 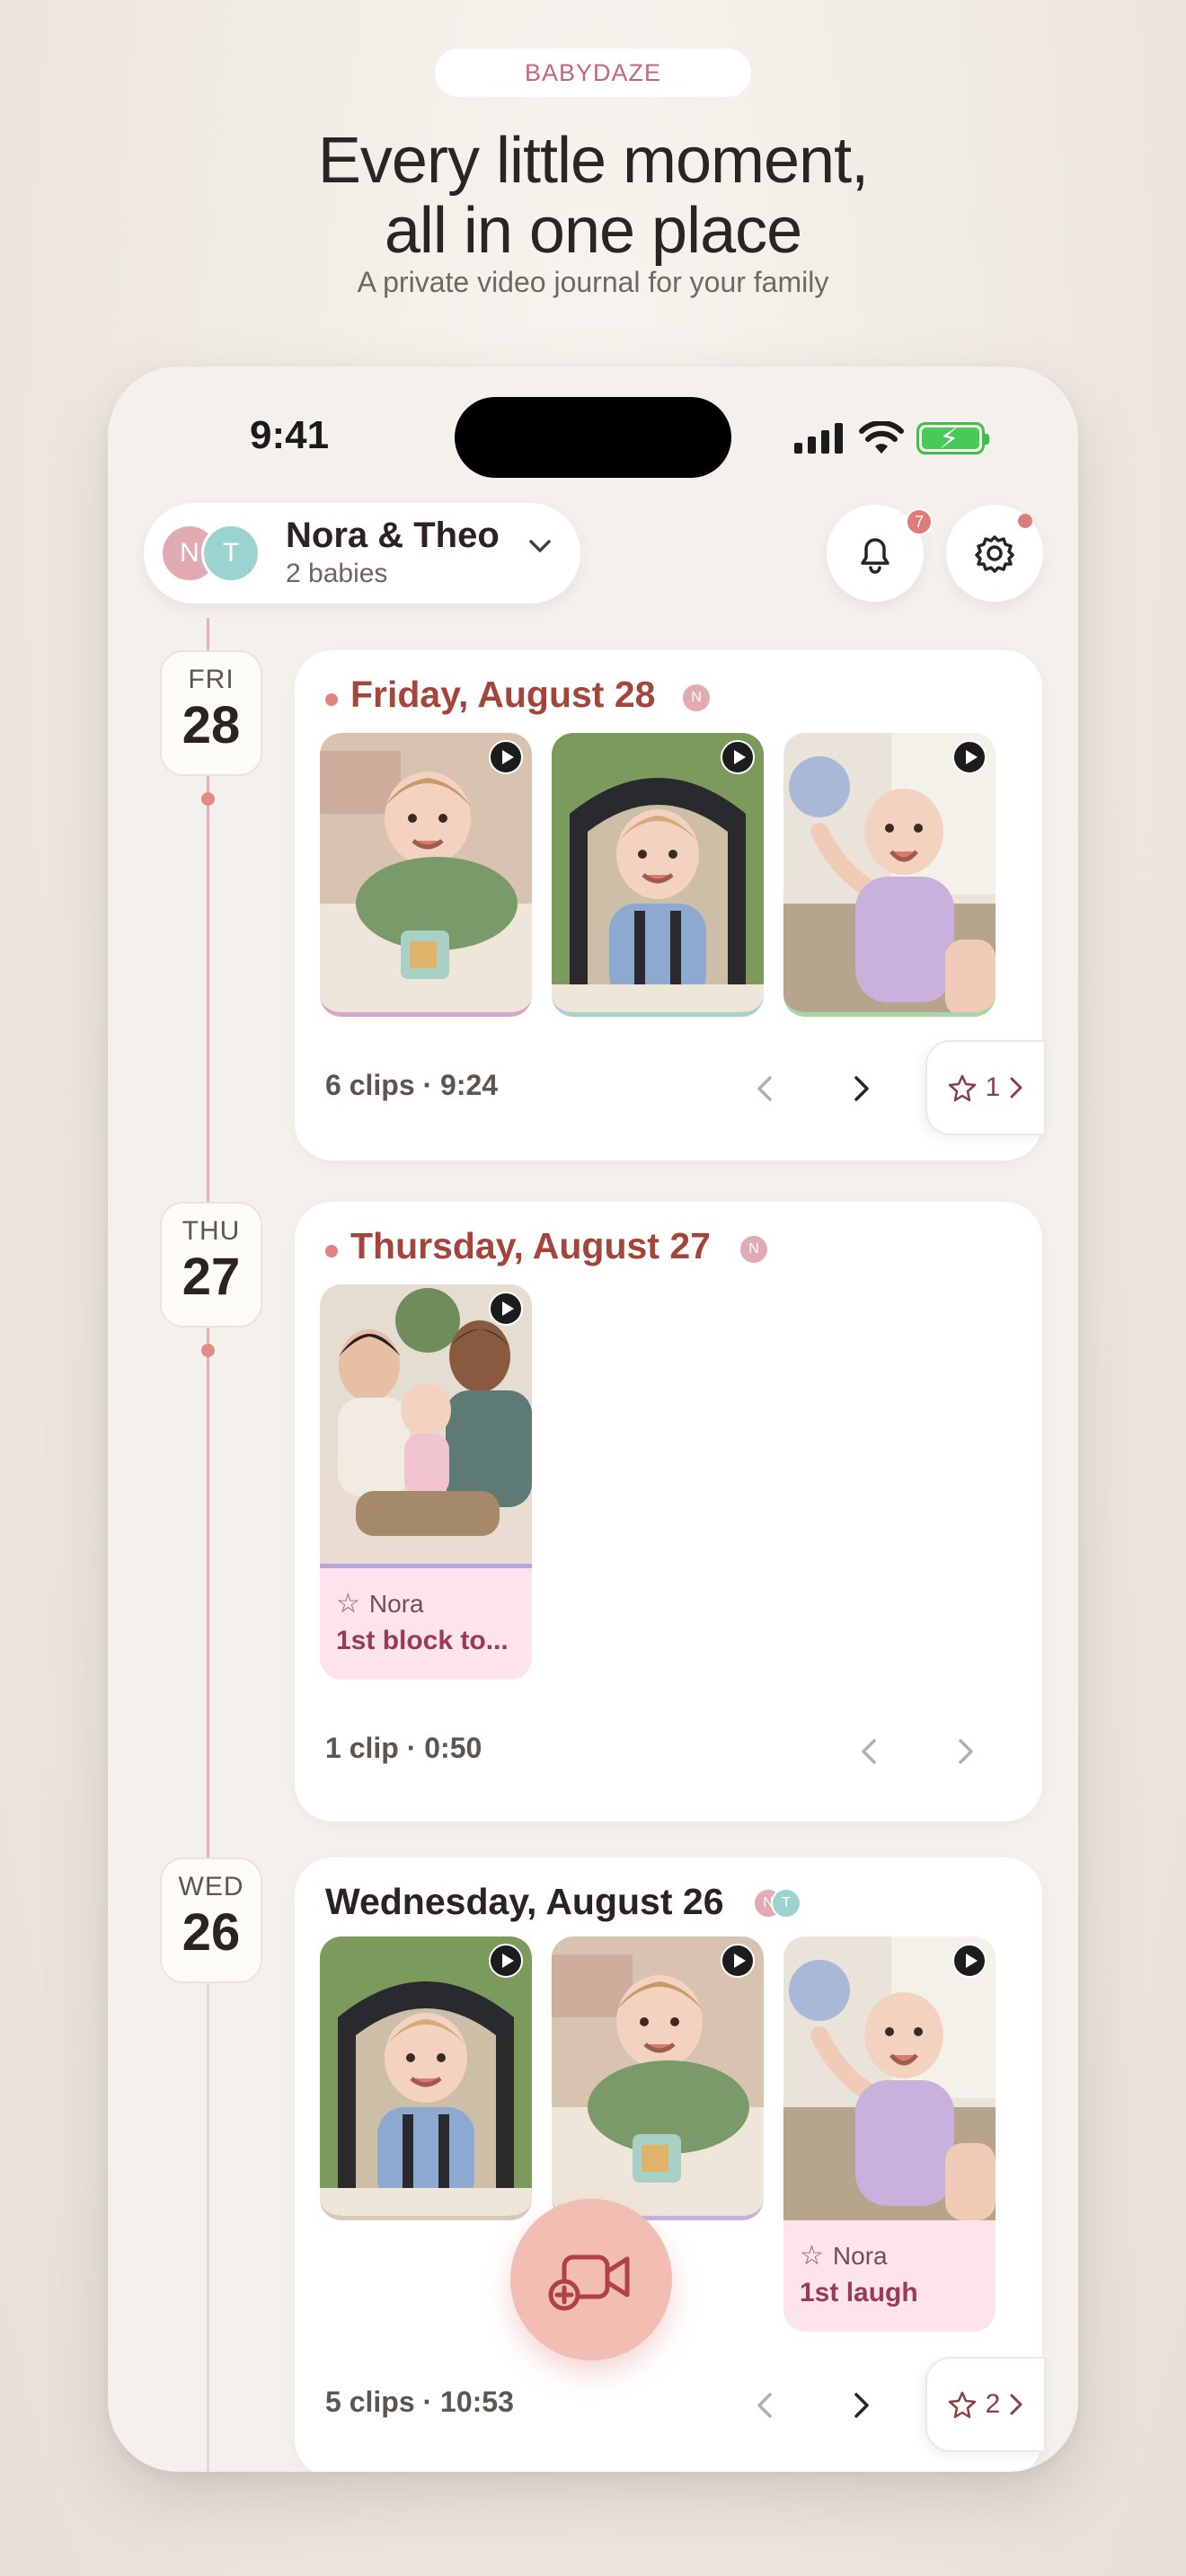 What do you see at coordinates (786, 1903) in the screenshot?
I see `avatar-theo-mini: T` at bounding box center [786, 1903].